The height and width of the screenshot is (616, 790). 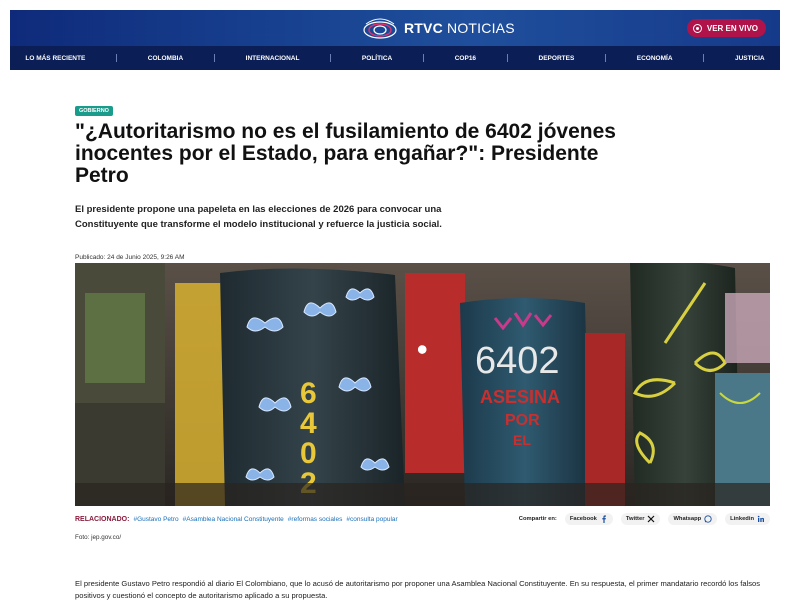 I want to click on brand-name: RTVC NOTICIAS, so click(x=459, y=28).